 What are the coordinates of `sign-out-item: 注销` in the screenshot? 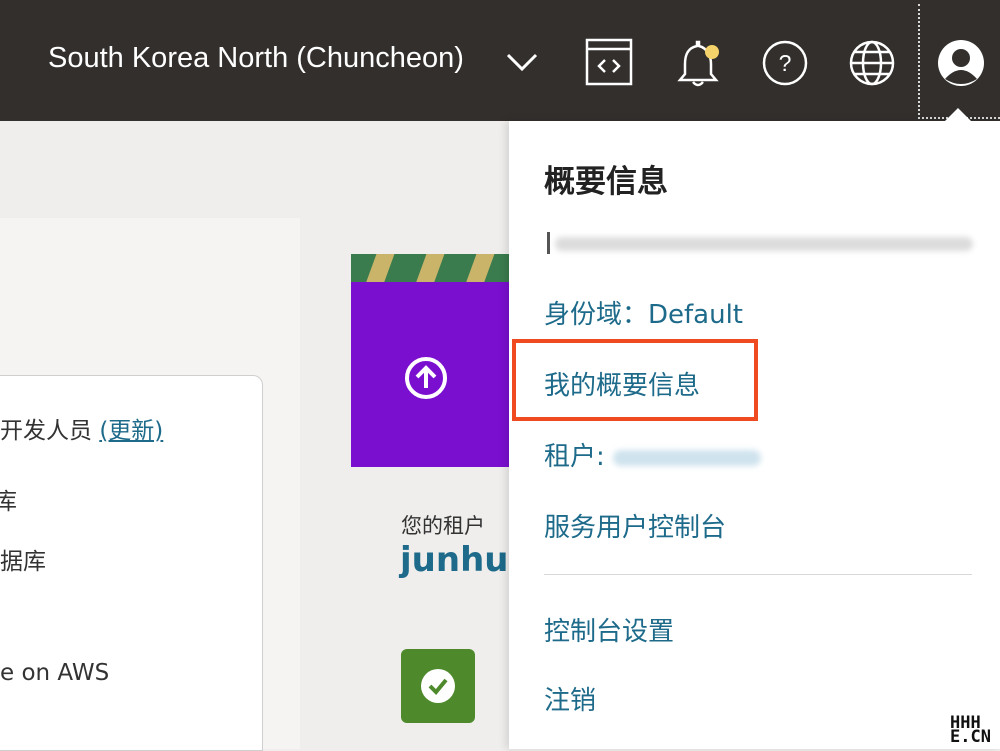 It's located at (570, 698).